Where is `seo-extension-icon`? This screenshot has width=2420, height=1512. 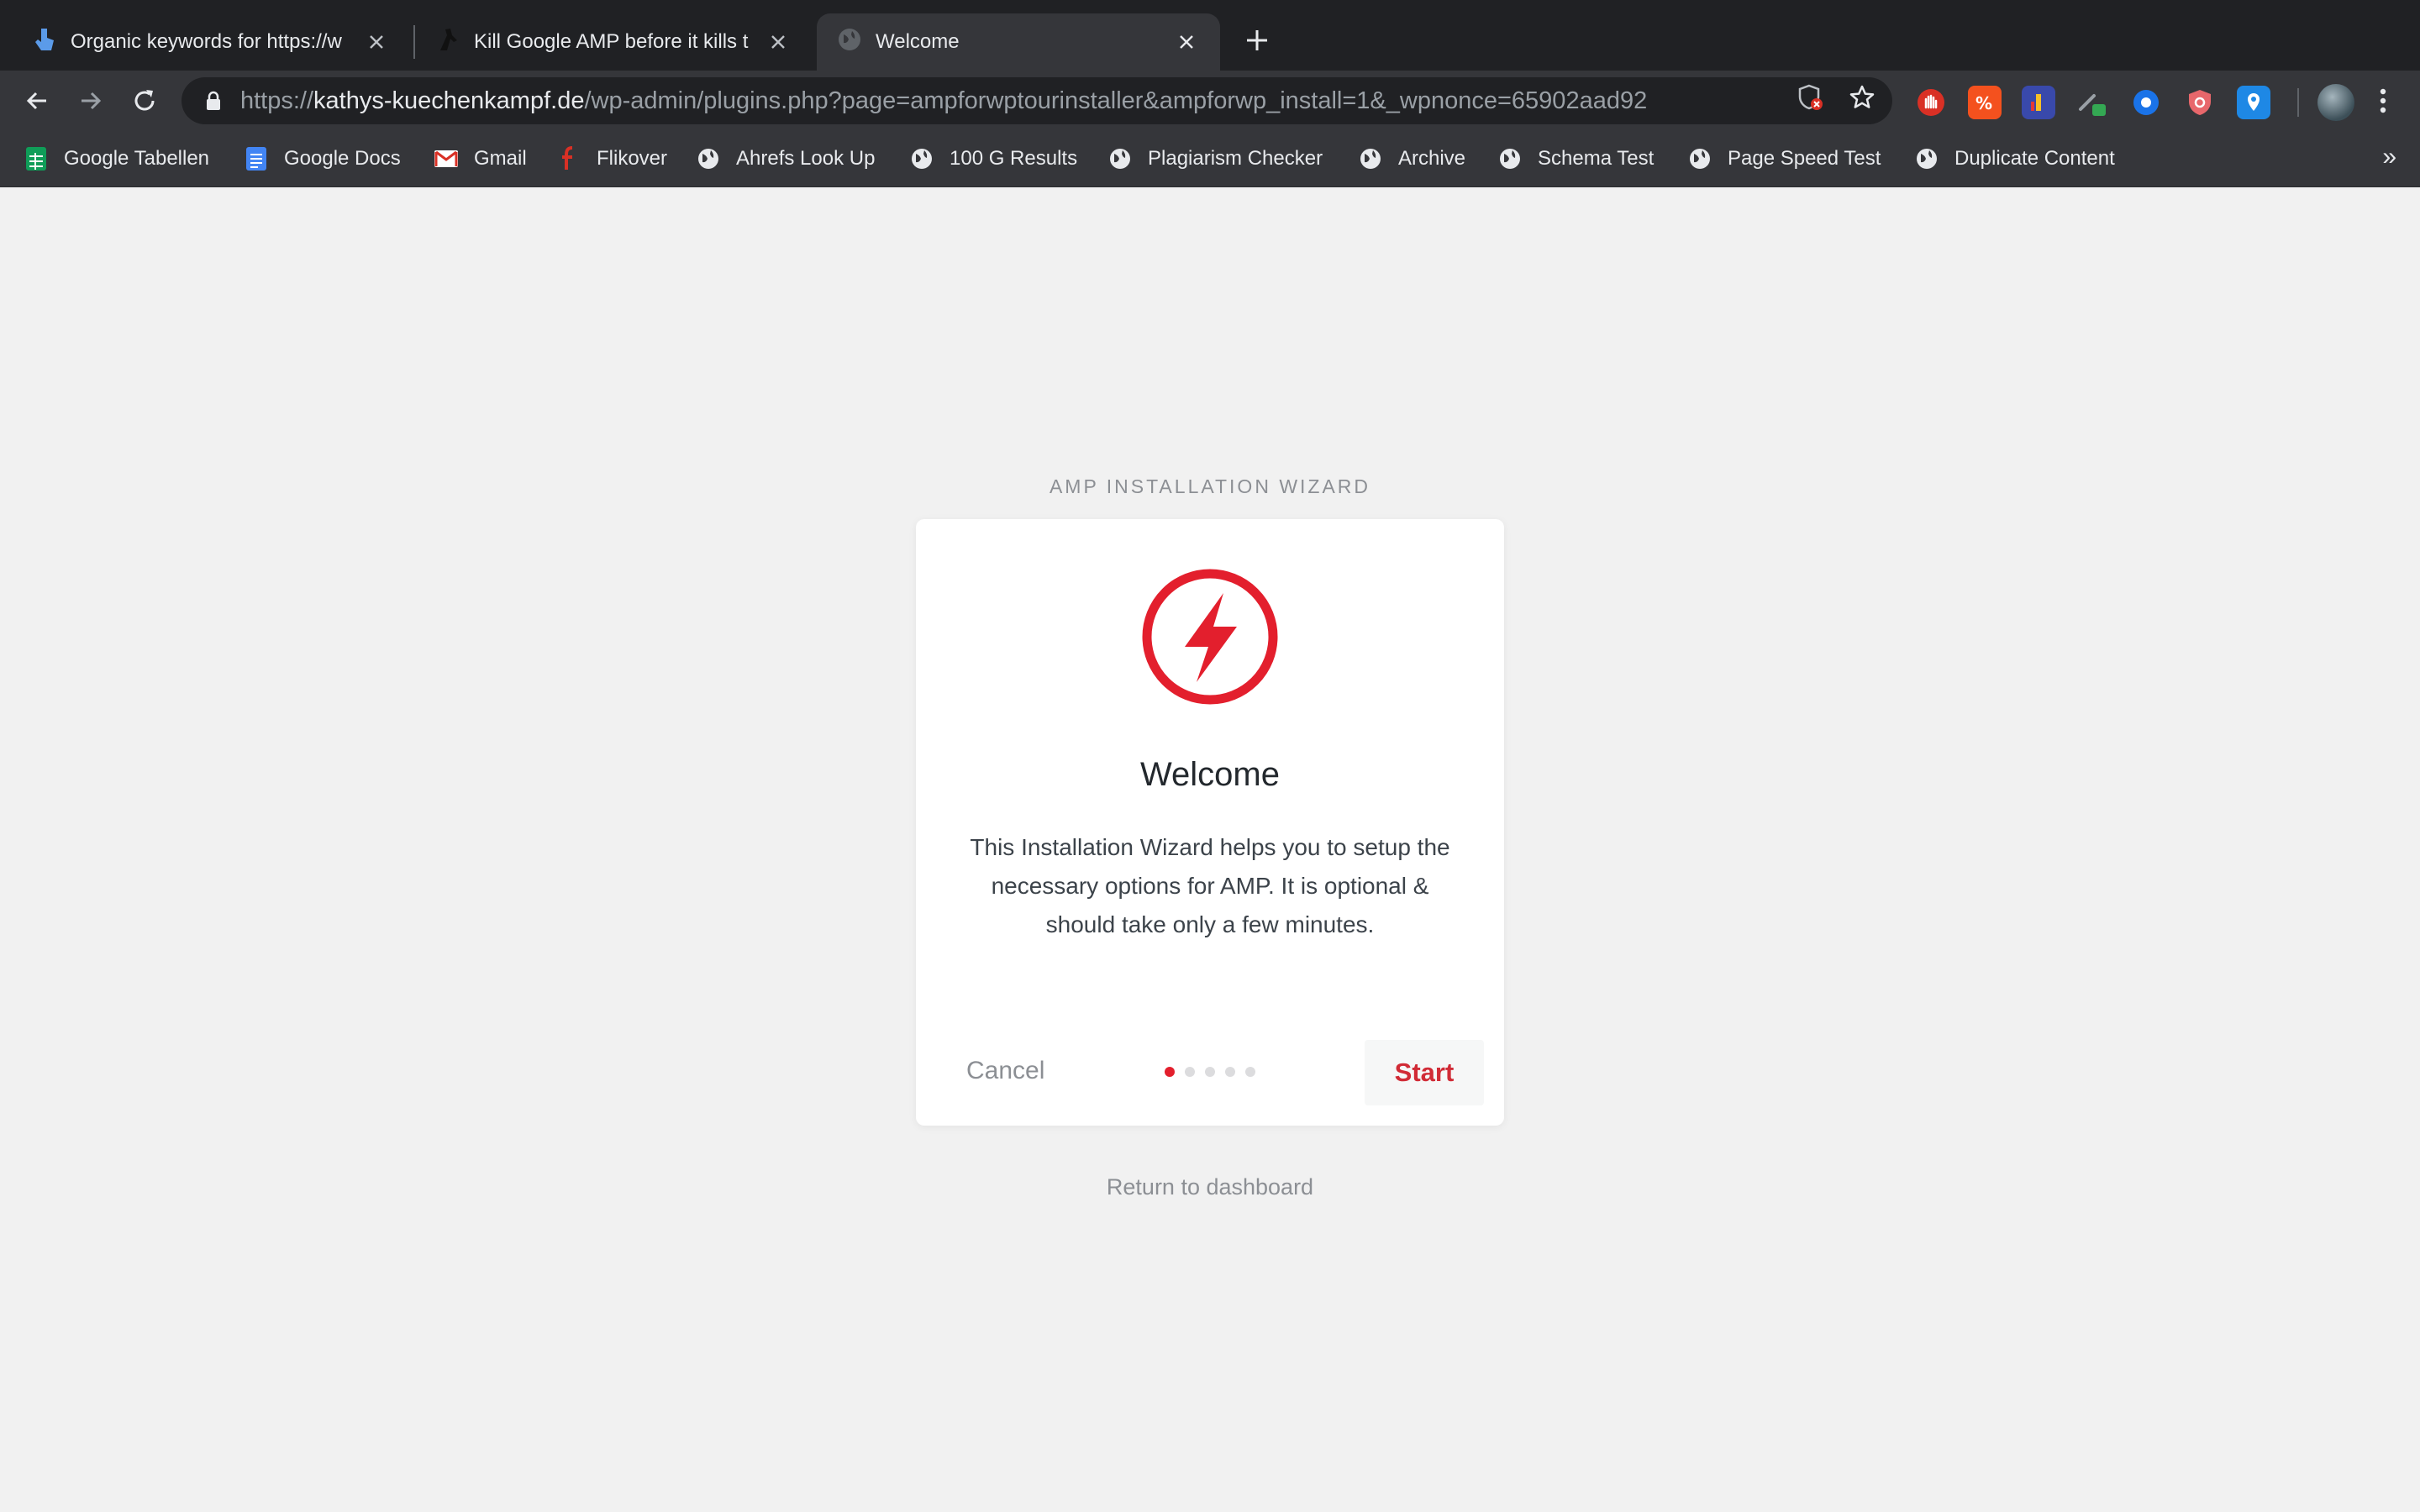 seo-extension-icon is located at coordinates (2039, 102).